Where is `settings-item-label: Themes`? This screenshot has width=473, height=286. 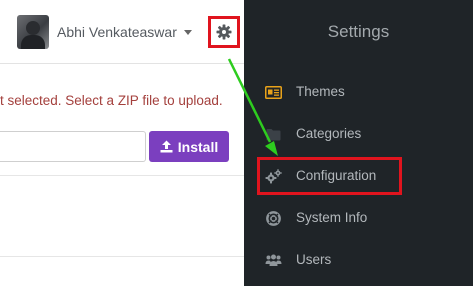 settings-item-label: Themes is located at coordinates (320, 91).